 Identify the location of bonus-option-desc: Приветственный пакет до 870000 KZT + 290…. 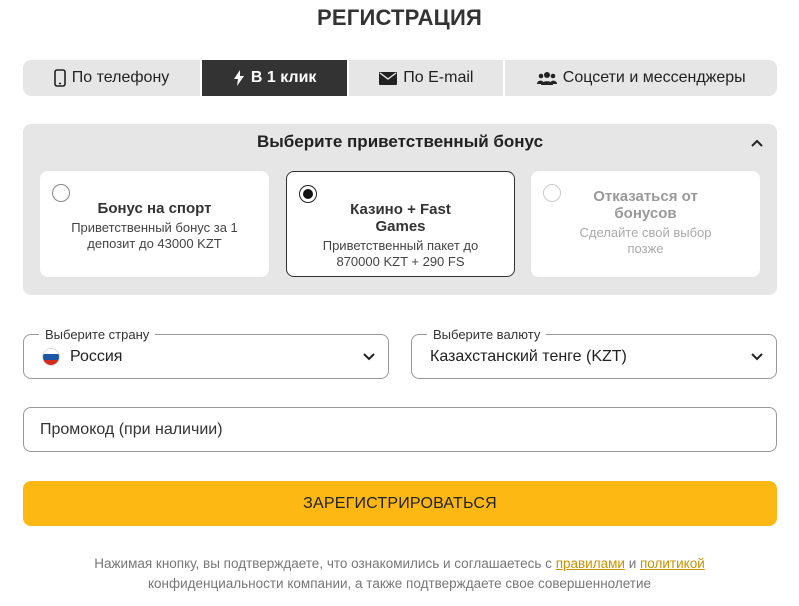
(400, 253).